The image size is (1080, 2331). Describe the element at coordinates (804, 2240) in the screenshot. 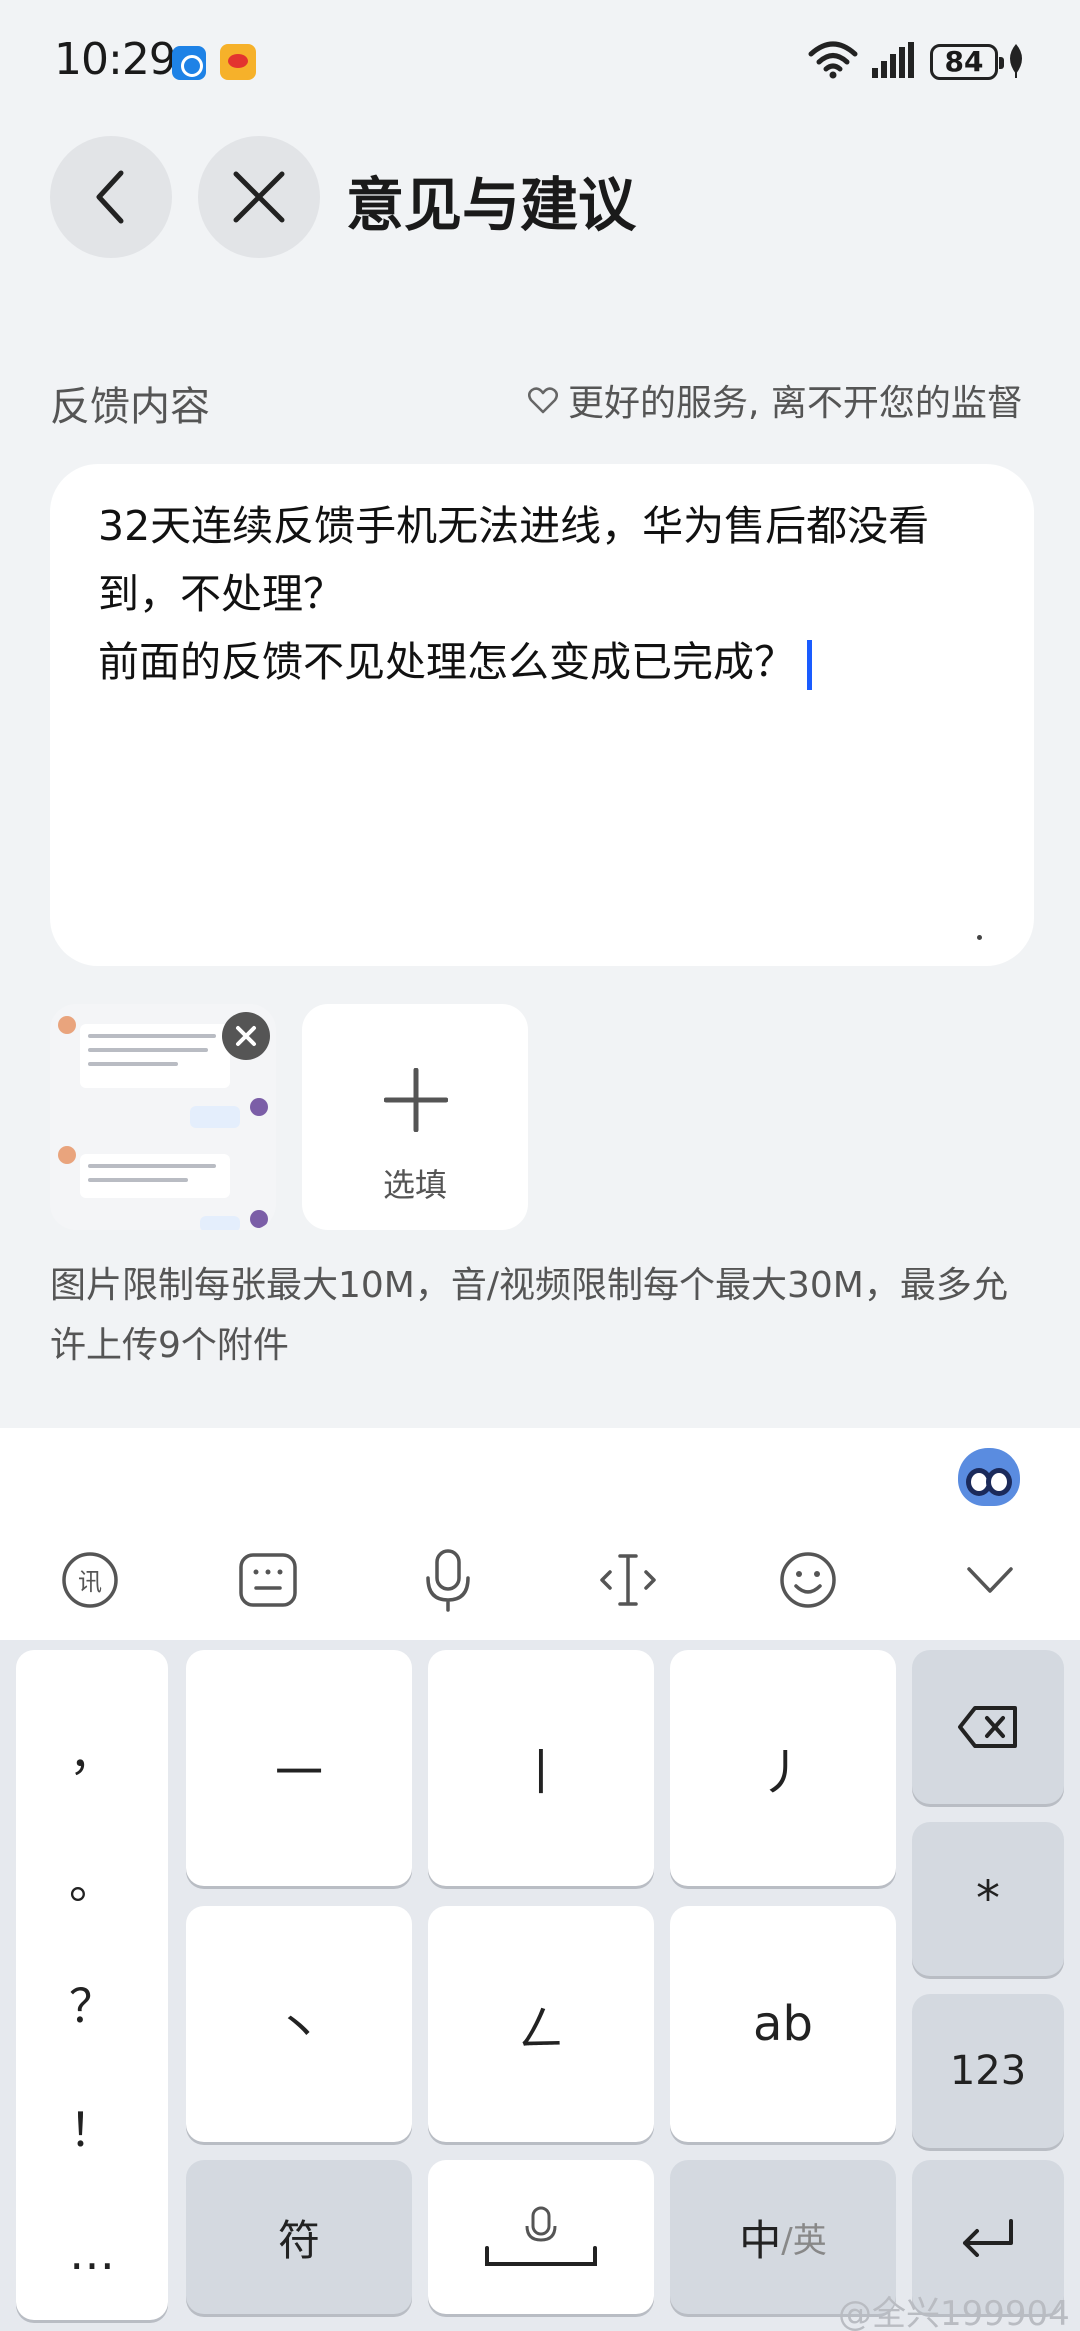

I see `lang-sub: /英` at that location.